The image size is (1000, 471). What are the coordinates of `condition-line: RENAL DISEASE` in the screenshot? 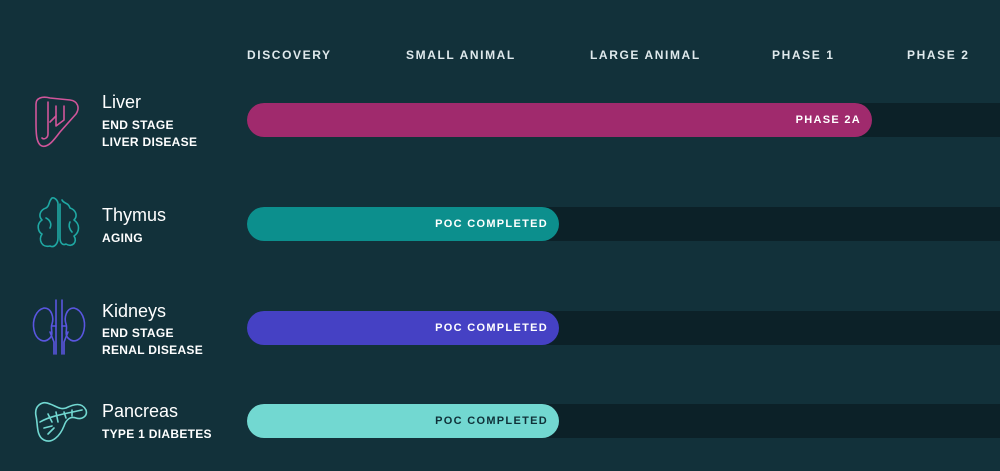 It's located at (153, 350).